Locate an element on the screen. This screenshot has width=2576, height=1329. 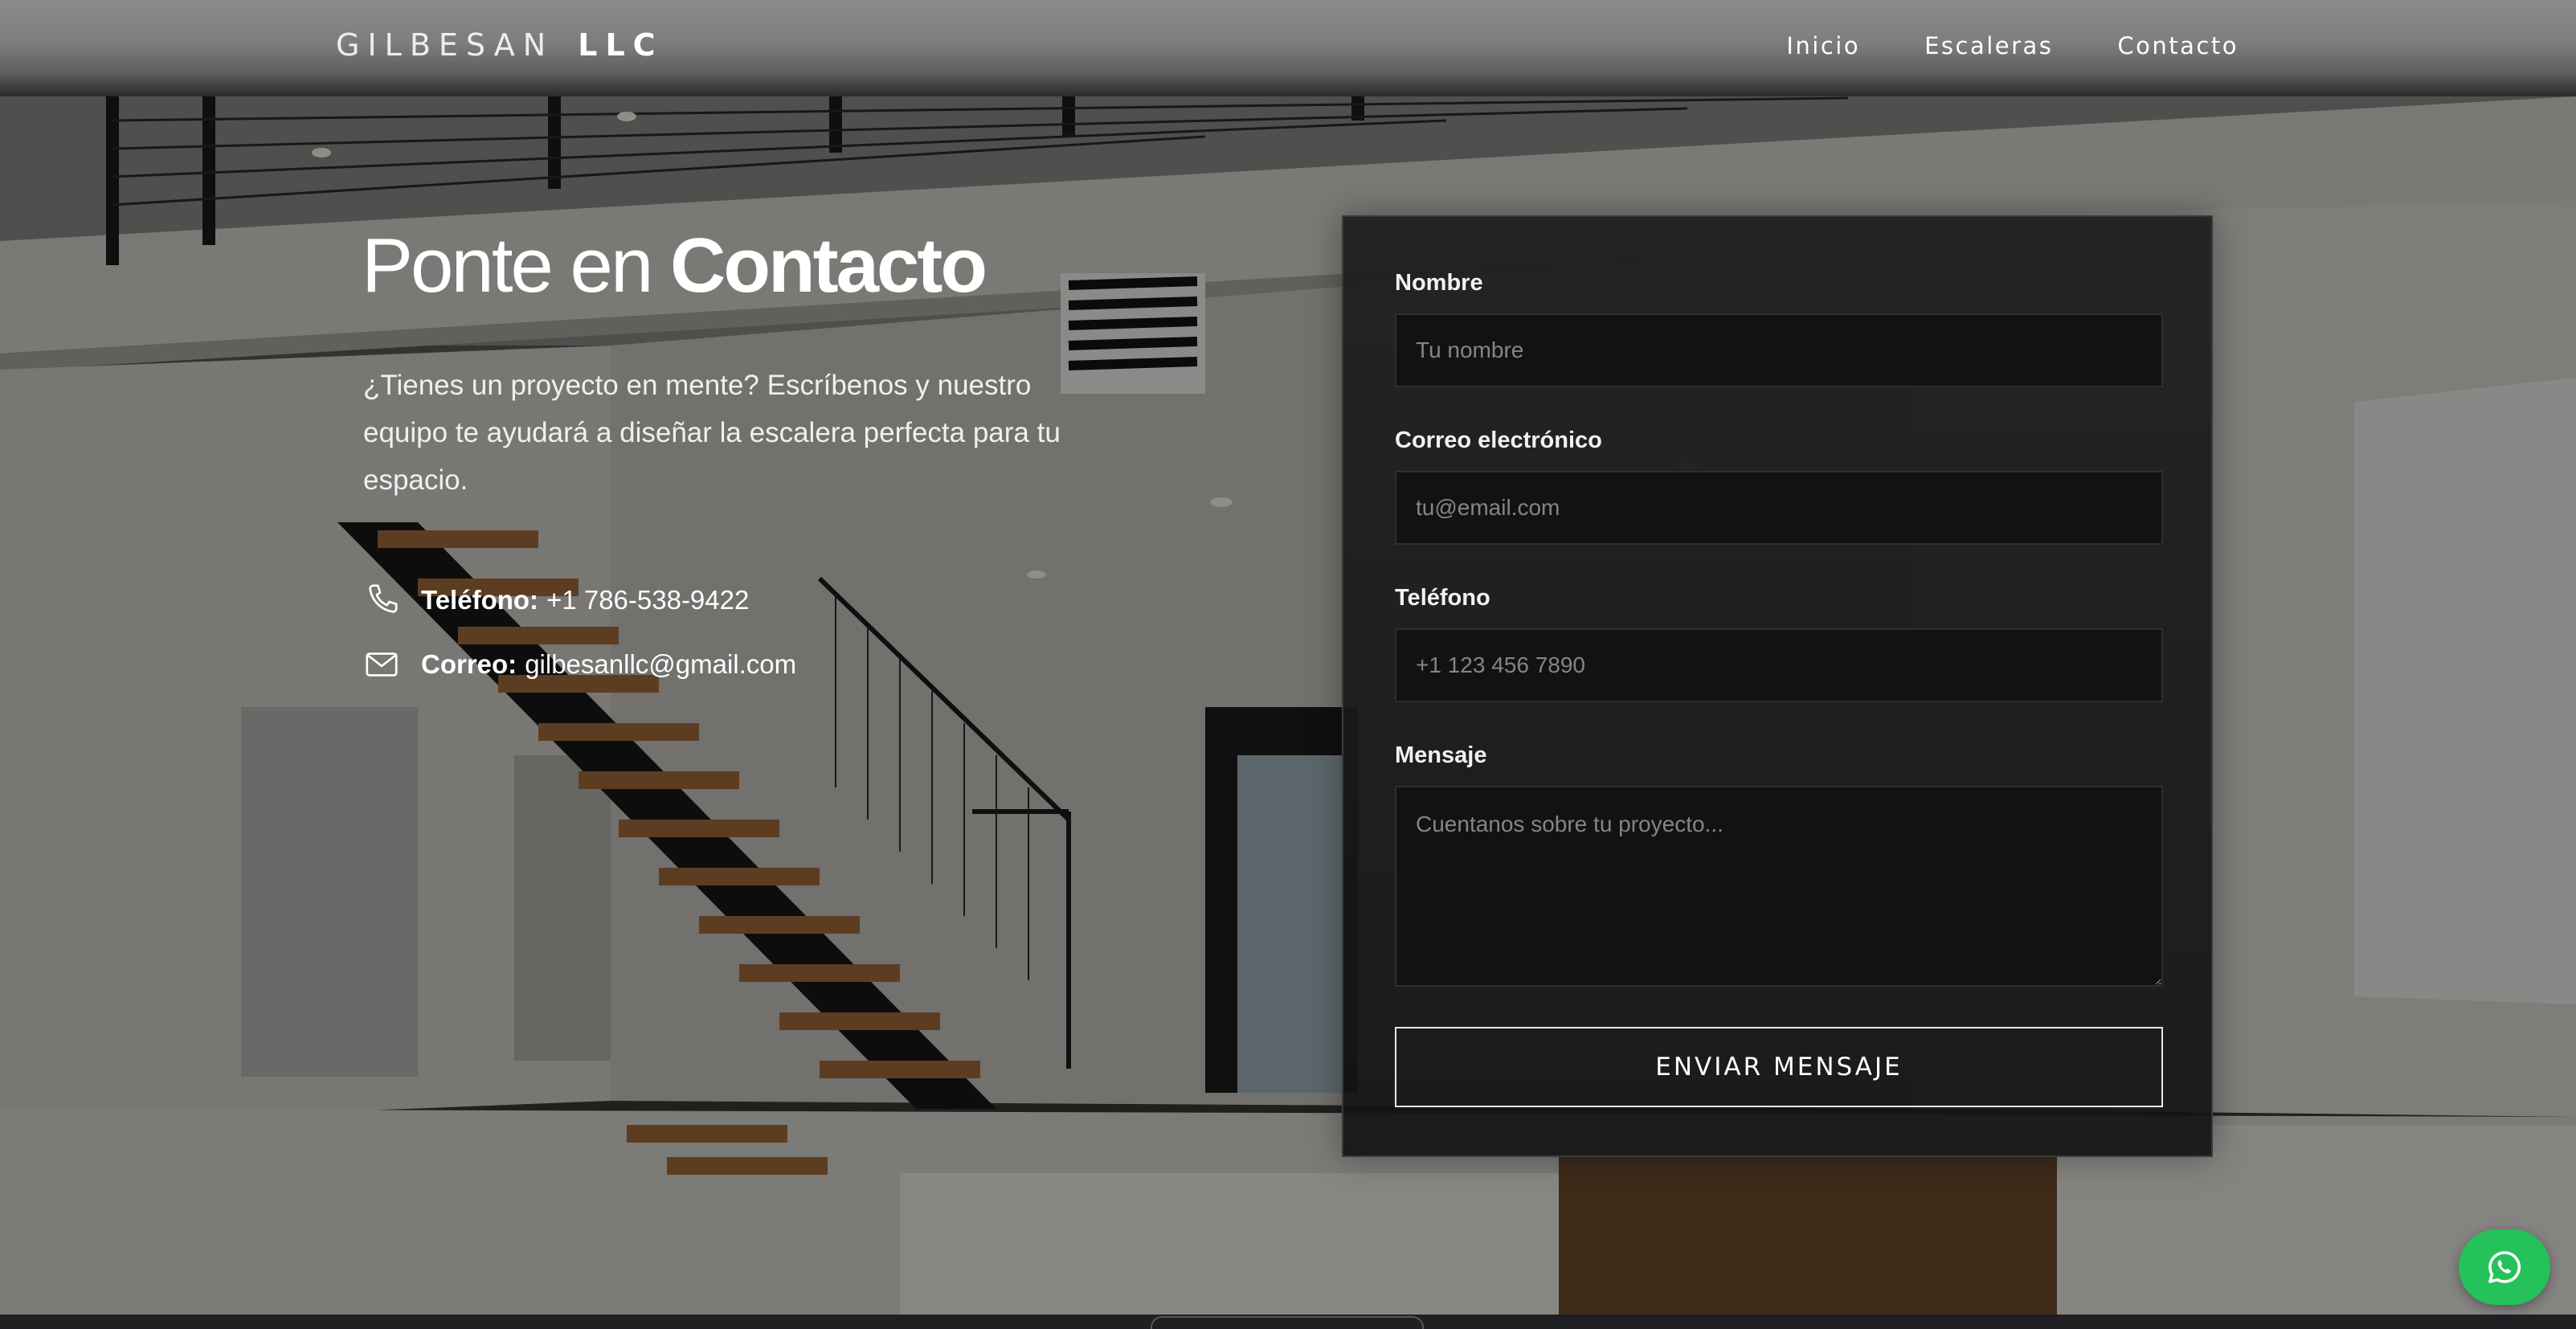
phone-label: Teléfono: is located at coordinates (480, 600).